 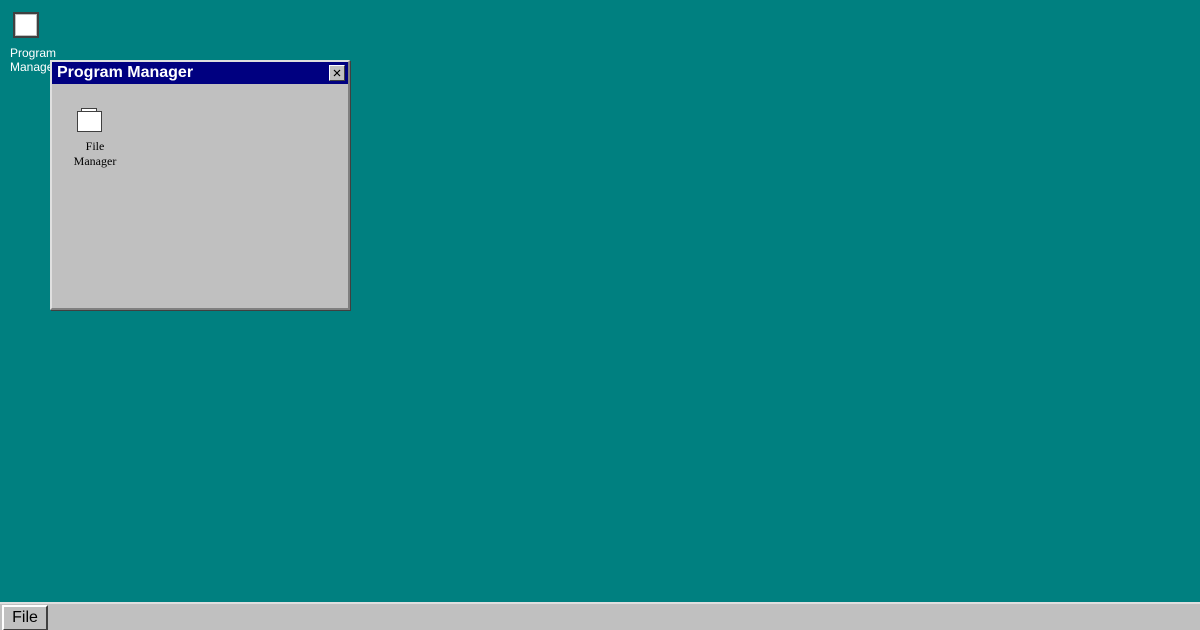 What do you see at coordinates (200, 73) in the screenshot?
I see `title-bar: Program Manager` at bounding box center [200, 73].